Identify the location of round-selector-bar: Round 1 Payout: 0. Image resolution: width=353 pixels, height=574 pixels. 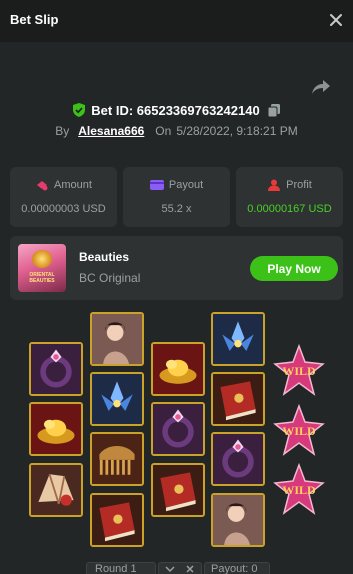
(178, 568).